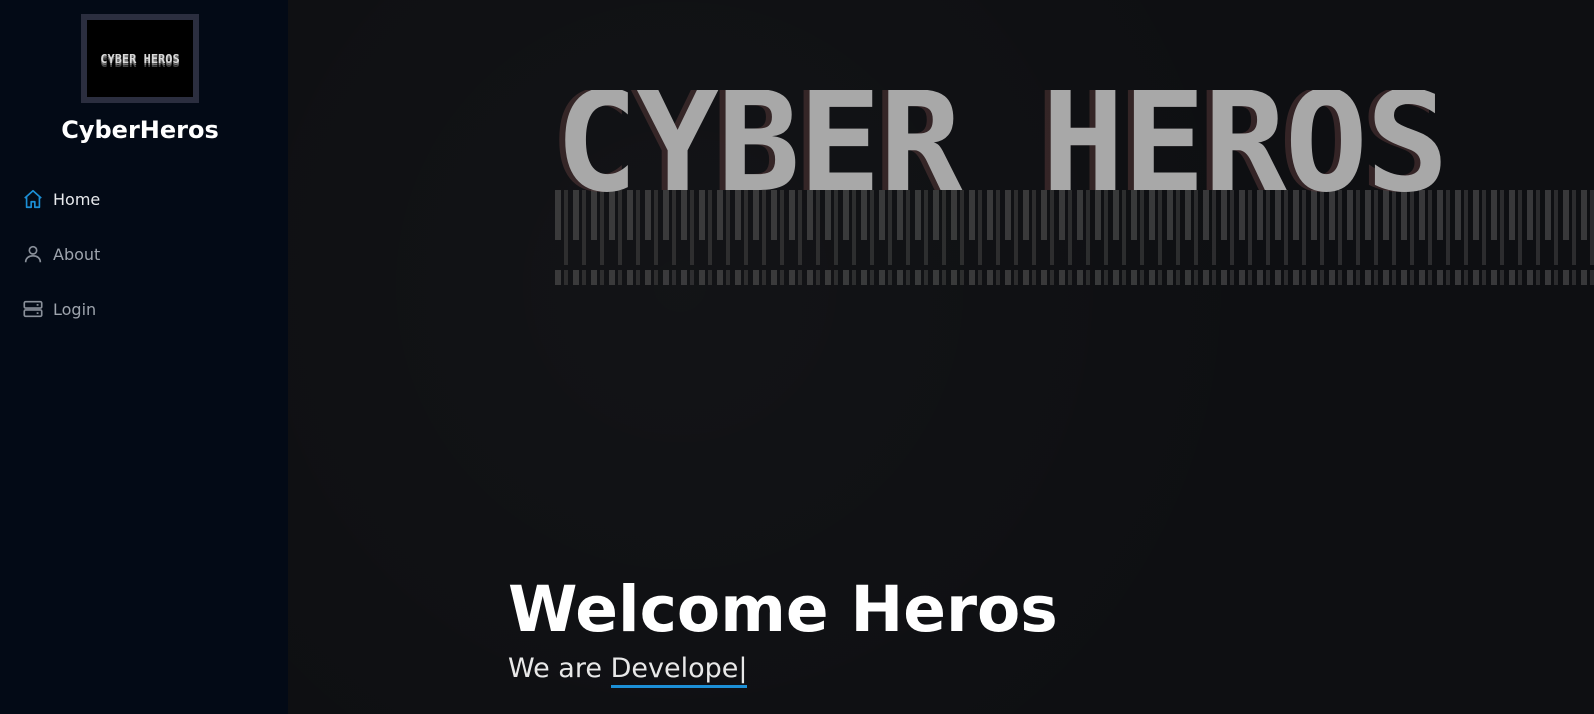 This screenshot has width=1594, height=714. What do you see at coordinates (679, 670) in the screenshot?
I see `typed-text: Develope|` at bounding box center [679, 670].